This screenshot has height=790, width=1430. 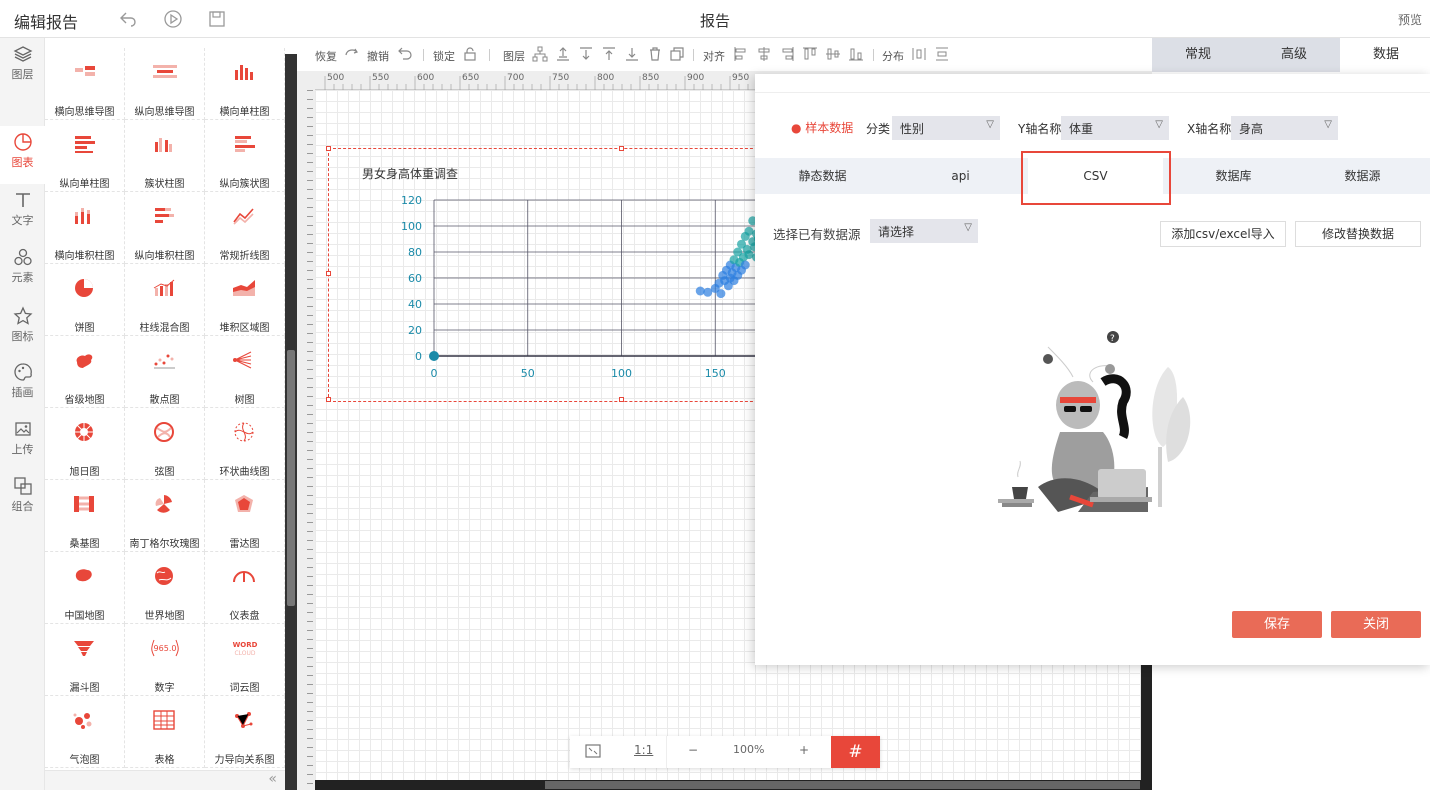 What do you see at coordinates (764, 54) in the screenshot?
I see `align-center-icon` at bounding box center [764, 54].